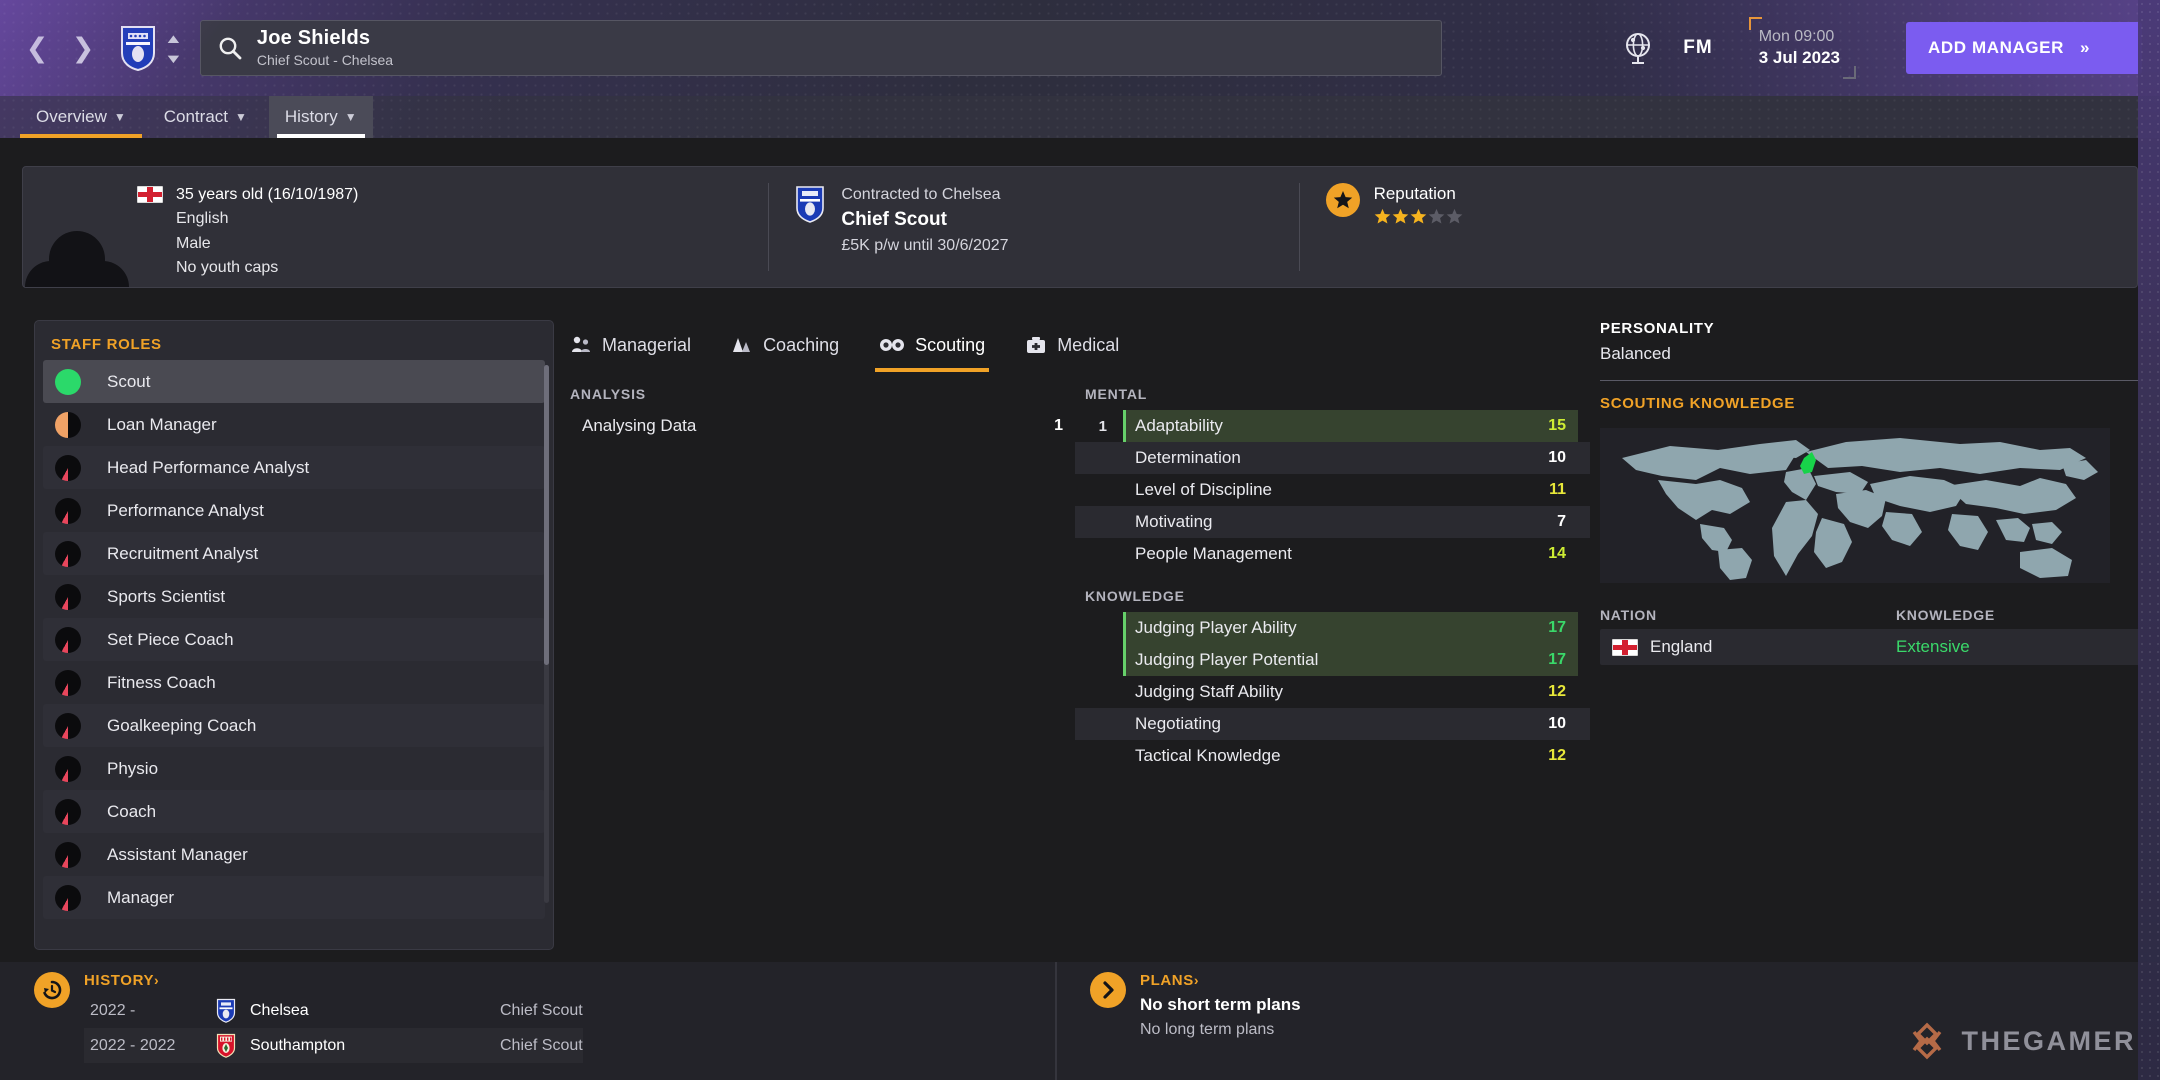 The width and height of the screenshot is (2160, 1080). Describe the element at coordinates (311, 116) in the screenshot. I see `nav-tab-label: History` at that location.